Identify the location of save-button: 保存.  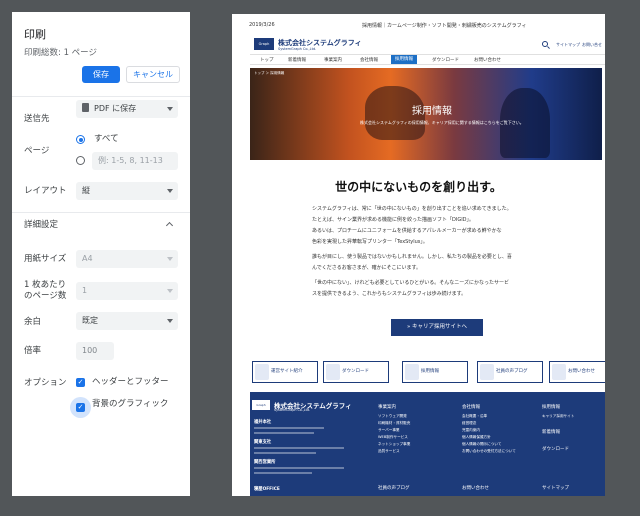
(101, 74).